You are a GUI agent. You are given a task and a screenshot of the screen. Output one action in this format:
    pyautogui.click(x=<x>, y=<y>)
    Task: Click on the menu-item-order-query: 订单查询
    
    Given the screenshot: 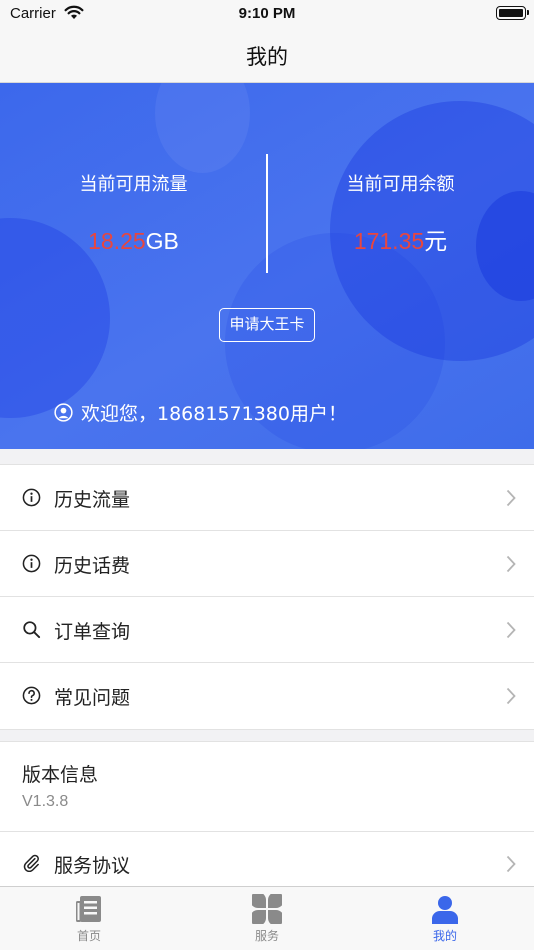 What is the action you would take?
    pyautogui.click(x=267, y=630)
    